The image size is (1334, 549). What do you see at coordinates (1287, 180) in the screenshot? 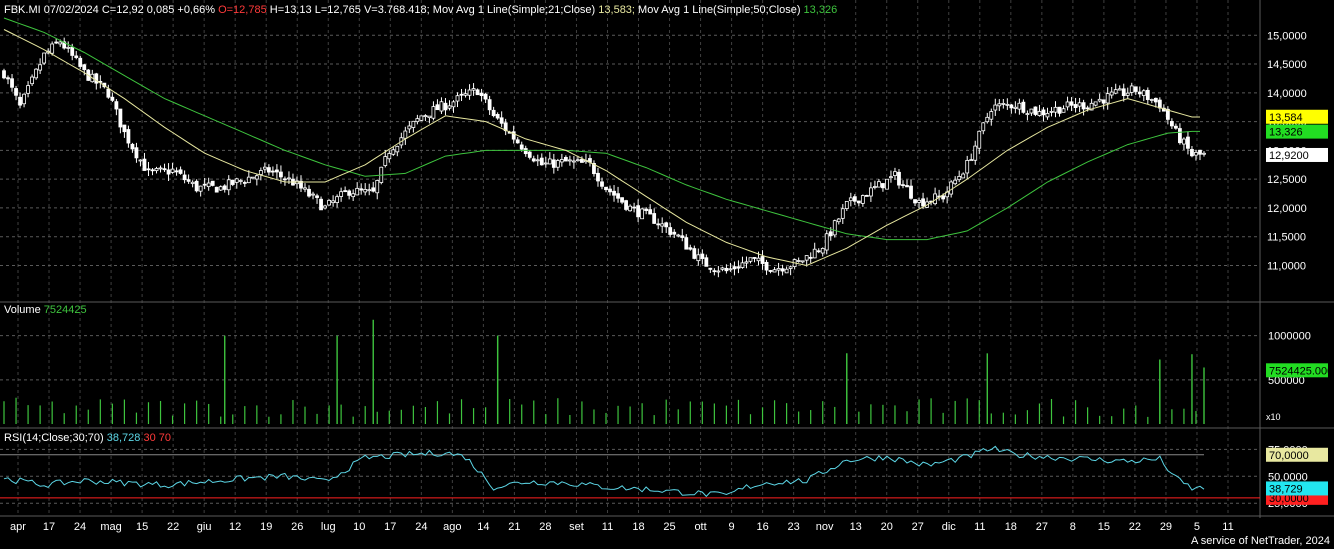
I see `price-tick-label: 12,5000` at bounding box center [1287, 180].